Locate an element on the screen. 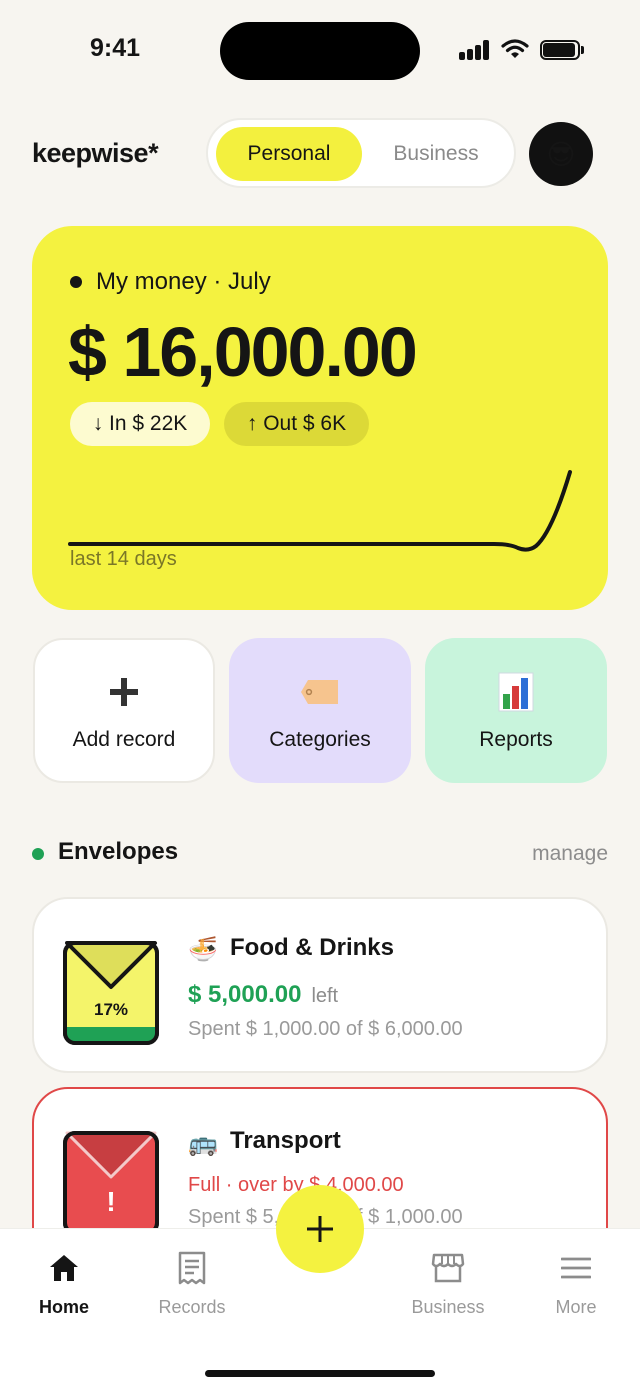  tab-more: More is located at coordinates (576, 1284).